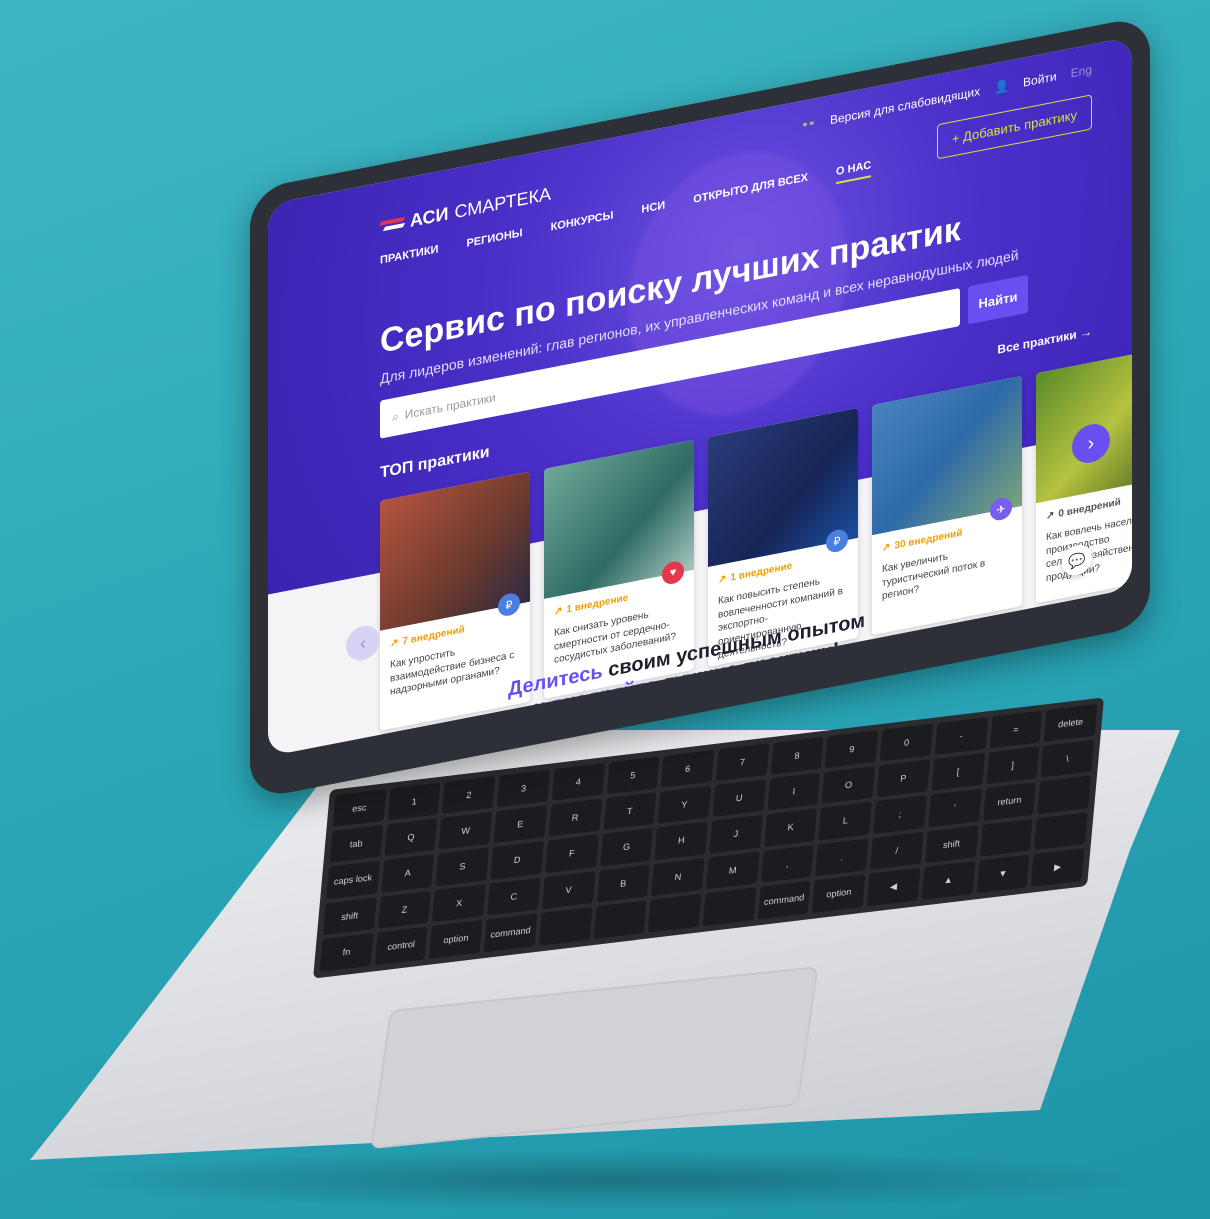 The height and width of the screenshot is (1219, 1210). I want to click on keyboard-key: =, so click(1016, 729).